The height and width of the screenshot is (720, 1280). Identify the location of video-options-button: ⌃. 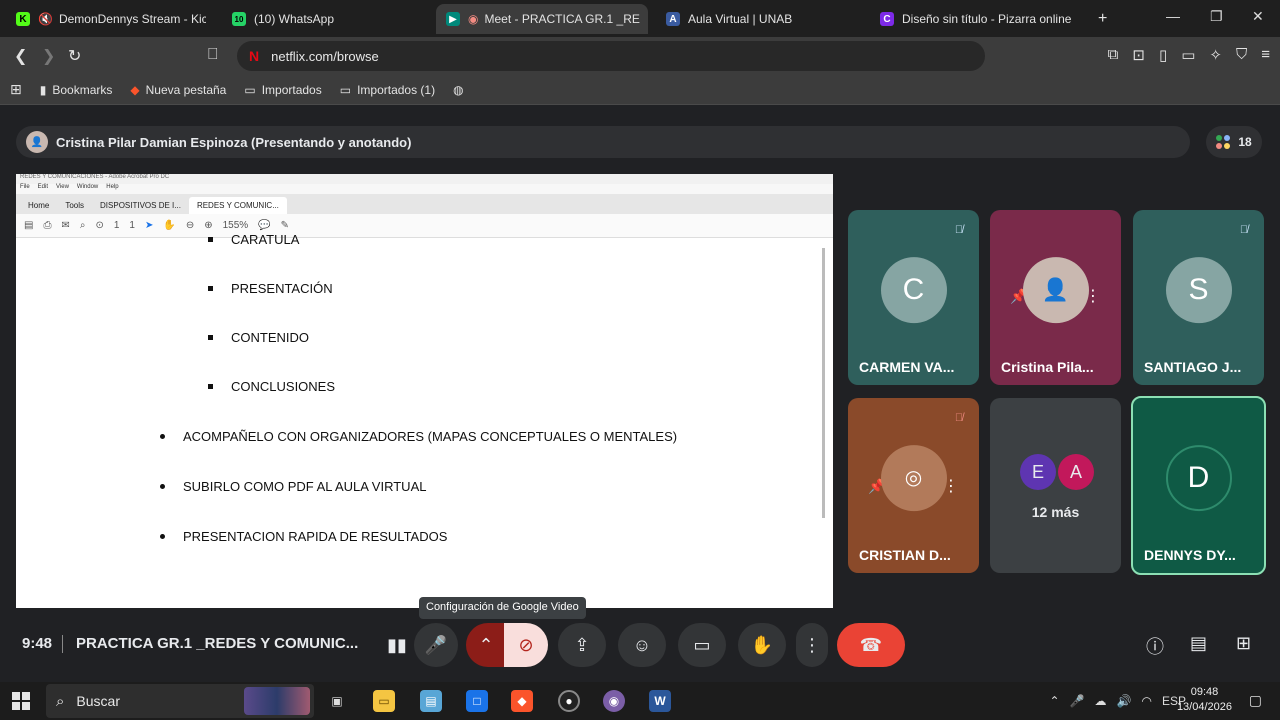
(486, 645).